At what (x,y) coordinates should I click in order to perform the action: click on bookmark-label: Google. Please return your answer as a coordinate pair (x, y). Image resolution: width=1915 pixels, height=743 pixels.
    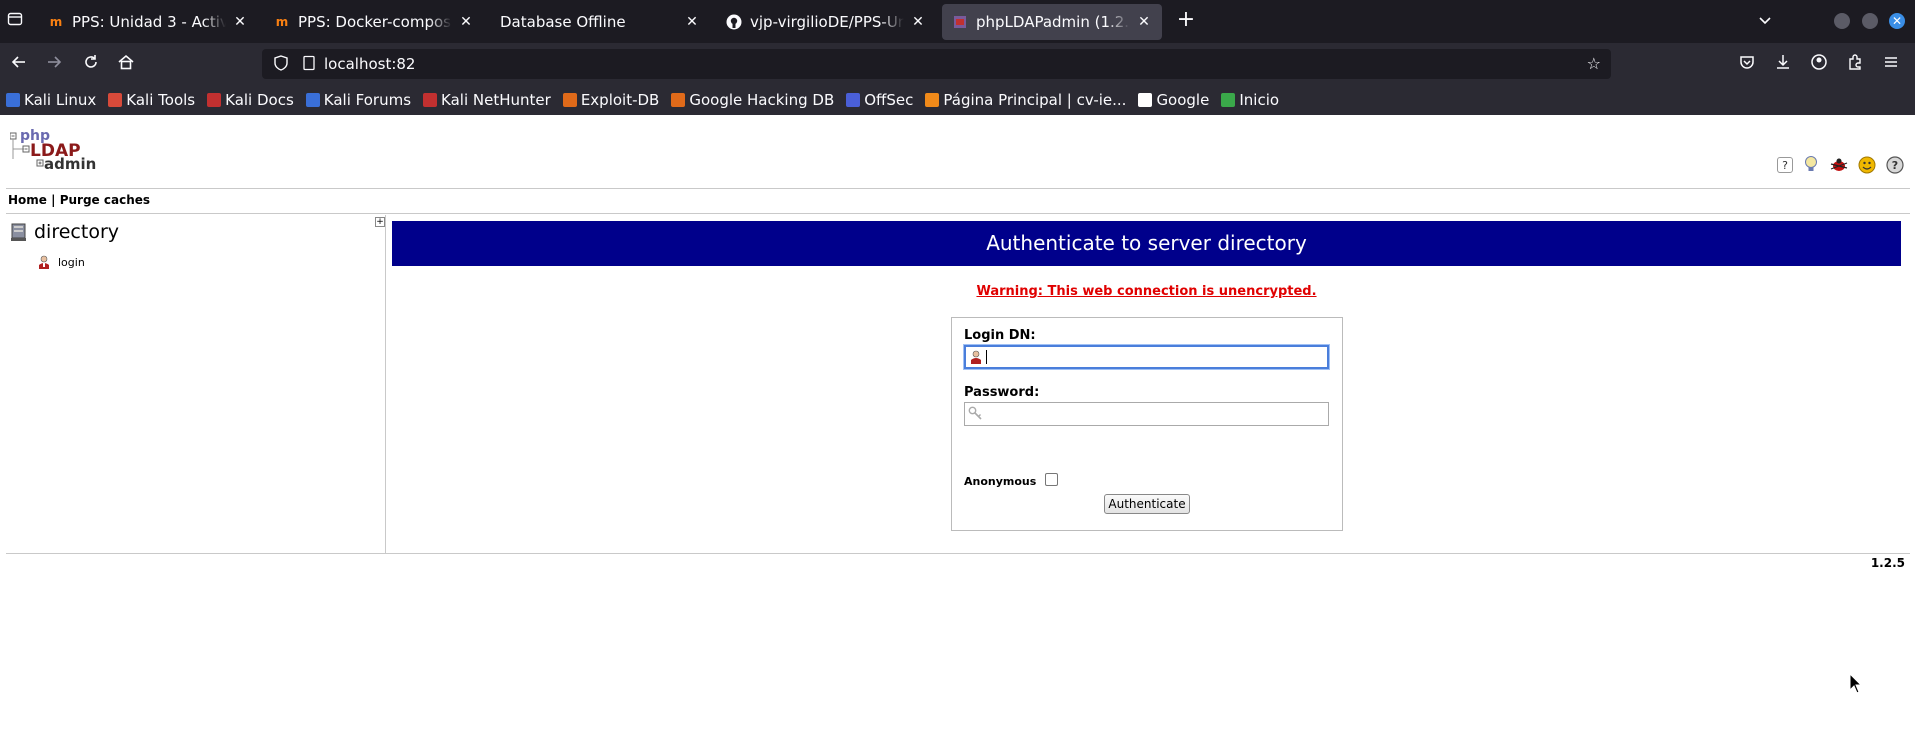
    Looking at the image, I should click on (1183, 100).